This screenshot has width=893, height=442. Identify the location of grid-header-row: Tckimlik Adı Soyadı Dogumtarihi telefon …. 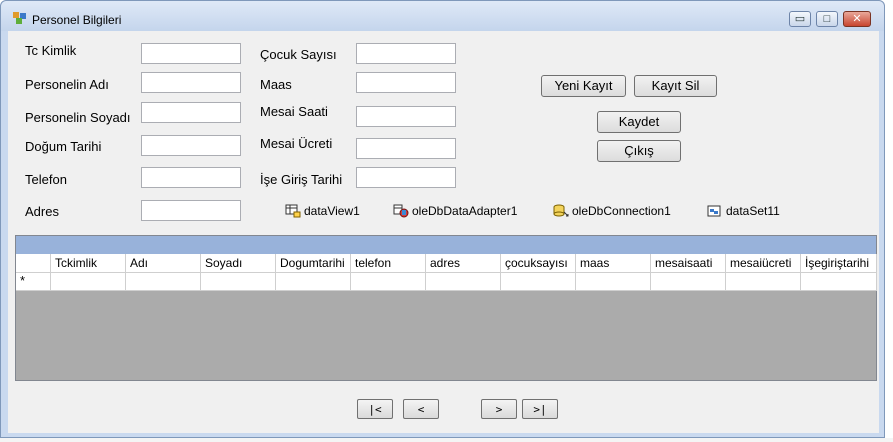
(446, 263).